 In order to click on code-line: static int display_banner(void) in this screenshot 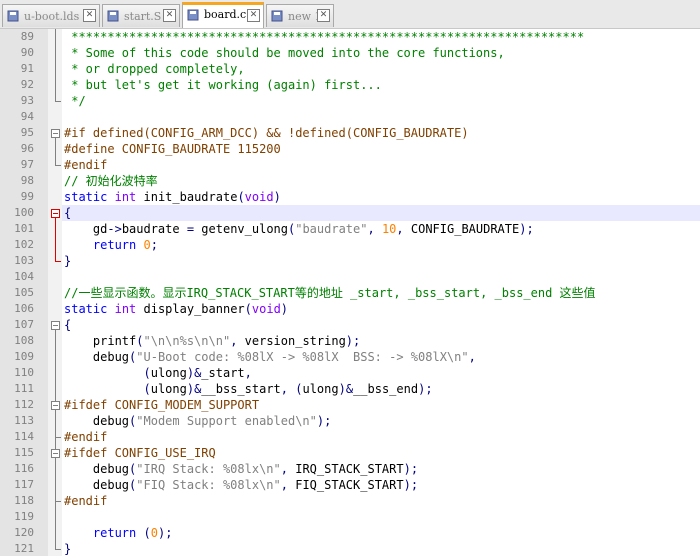, I will do `click(176, 309)`.